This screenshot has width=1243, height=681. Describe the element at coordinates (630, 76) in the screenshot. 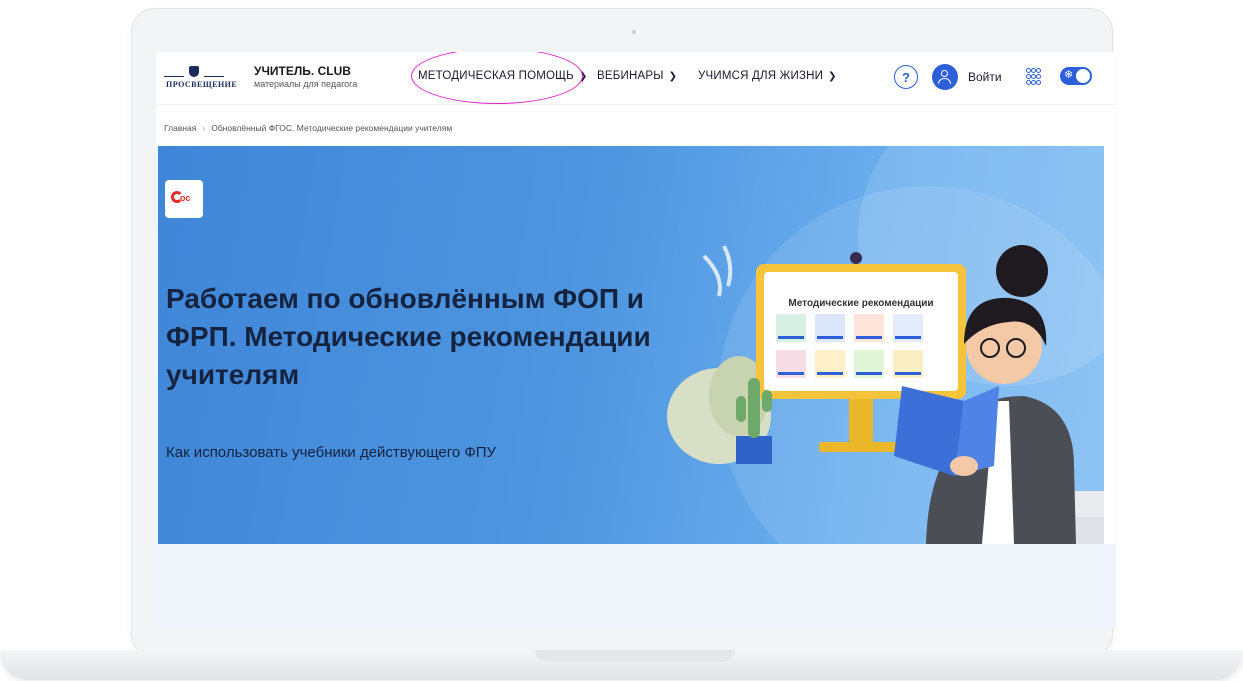

I see `nav-label: ВЕБИНАРЫ` at that location.